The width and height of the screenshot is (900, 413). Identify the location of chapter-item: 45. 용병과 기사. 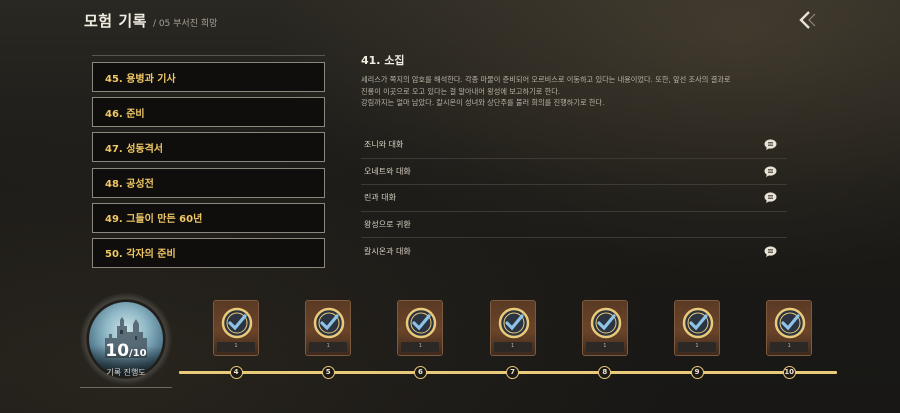
(208, 77).